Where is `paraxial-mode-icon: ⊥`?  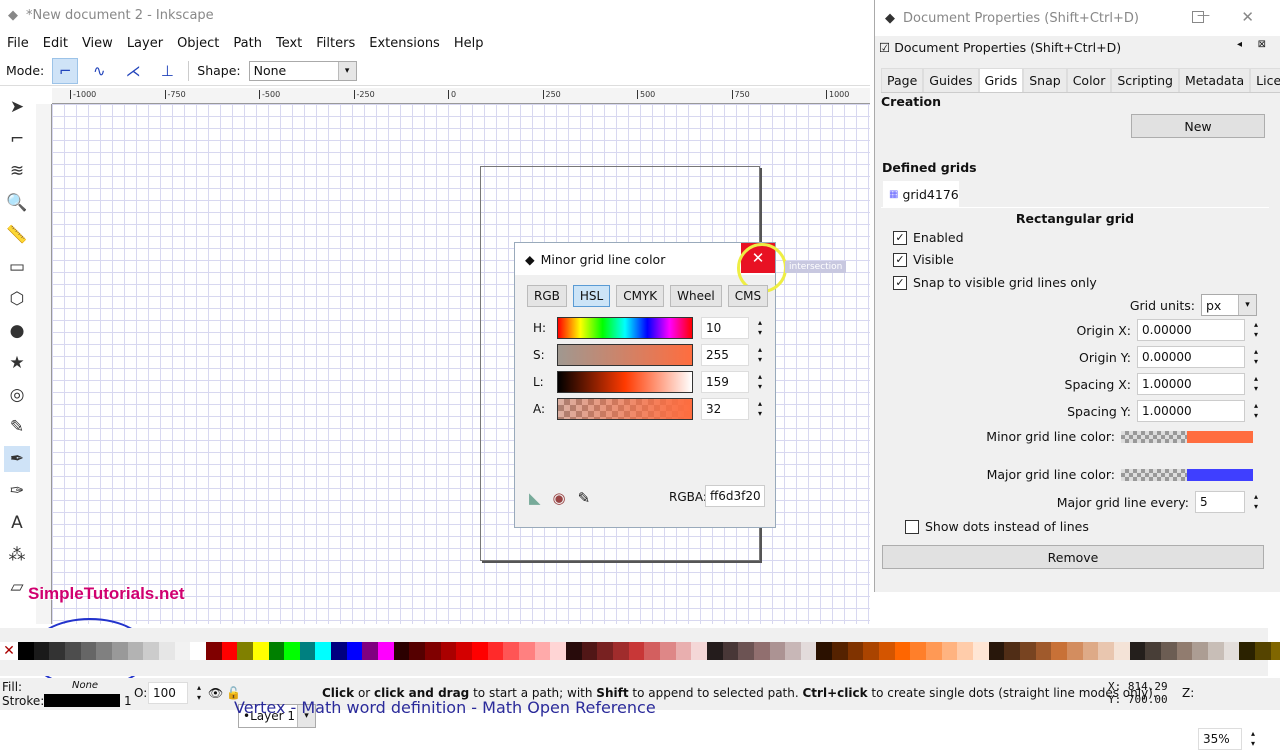 paraxial-mode-icon: ⊥ is located at coordinates (167, 71).